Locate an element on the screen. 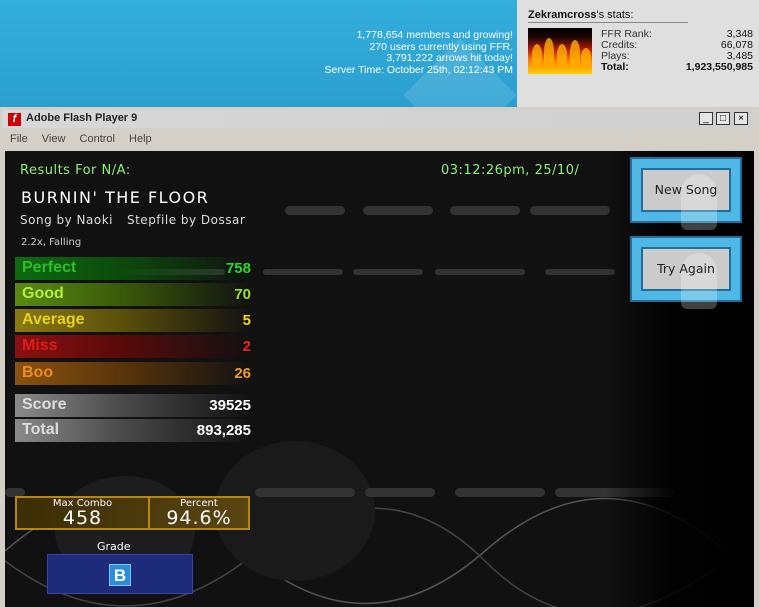  window-title: Adobe Flash Player 9 is located at coordinates (82, 118).